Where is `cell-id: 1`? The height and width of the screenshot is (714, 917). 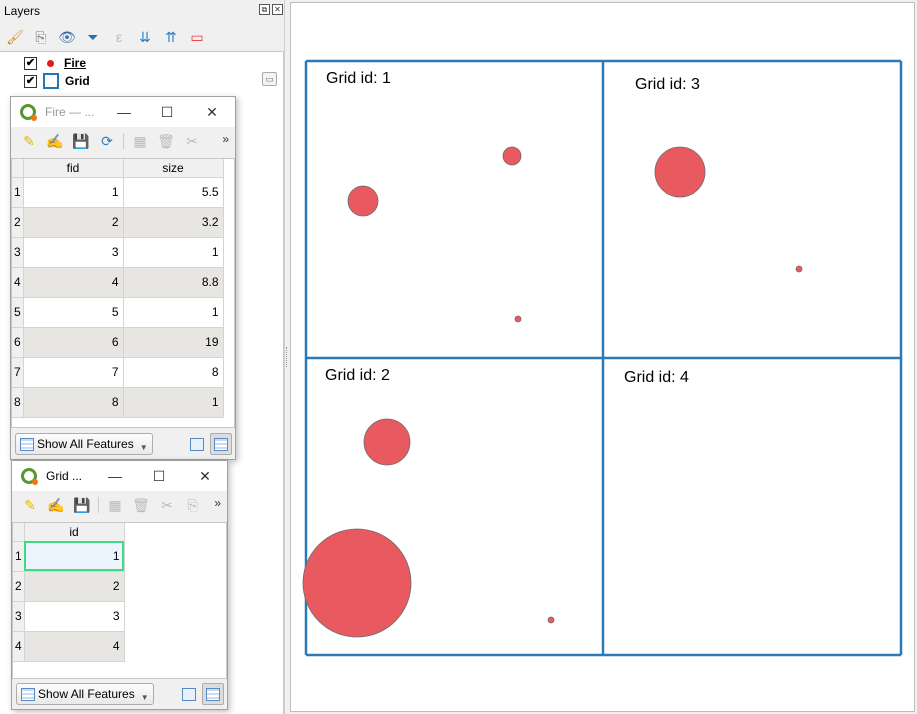
cell-id: 1 is located at coordinates (74, 556).